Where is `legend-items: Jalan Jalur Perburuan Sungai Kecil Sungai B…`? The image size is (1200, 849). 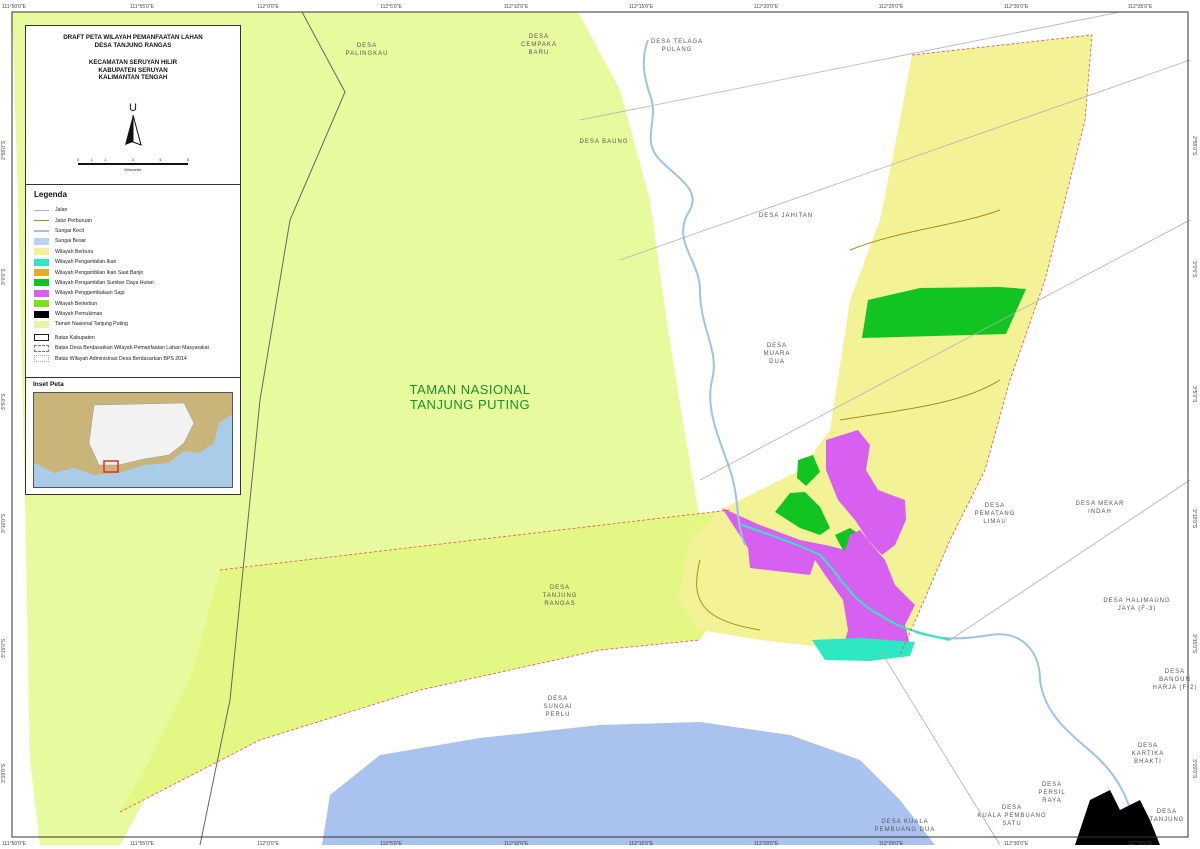
legend-items: Jalan Jalur Perburuan Sungai Kecil Sungai B… is located at coordinates (135, 284).